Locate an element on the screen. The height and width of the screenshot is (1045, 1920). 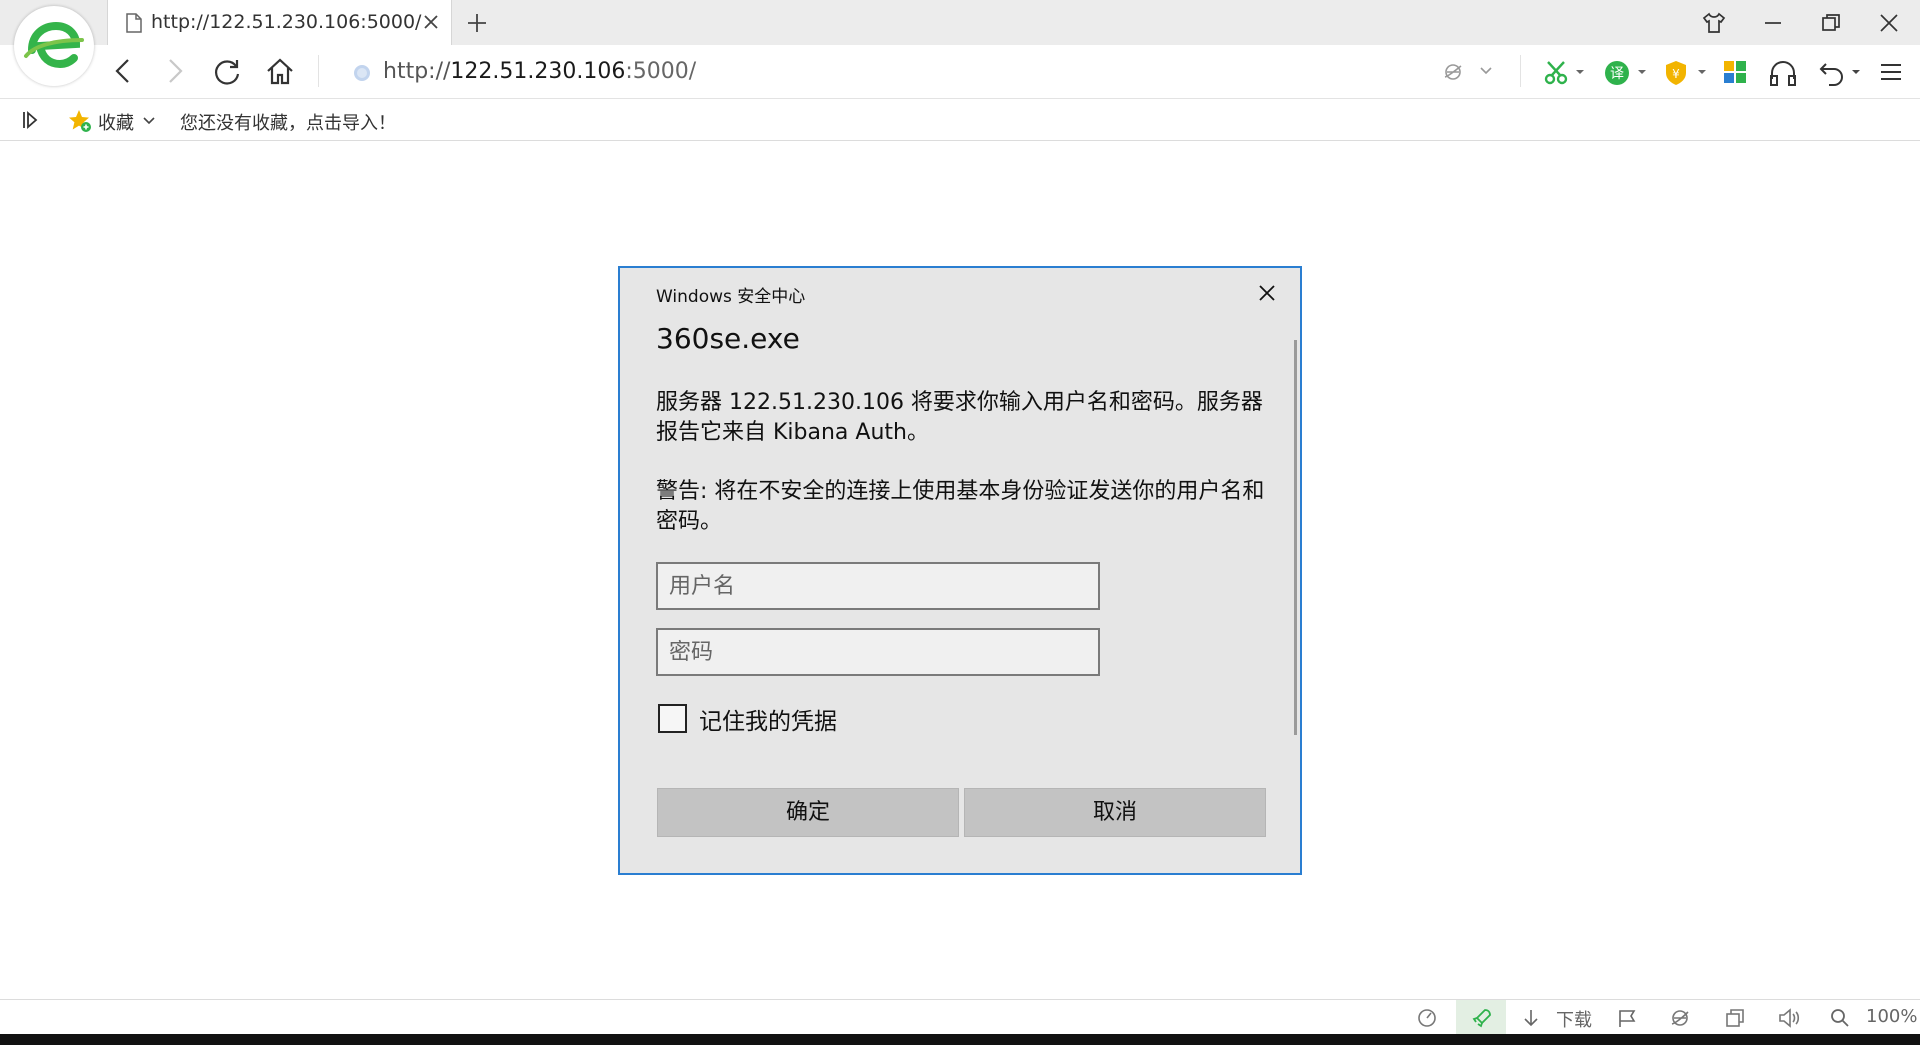
zoom-level: 100% is located at coordinates (1891, 1016).